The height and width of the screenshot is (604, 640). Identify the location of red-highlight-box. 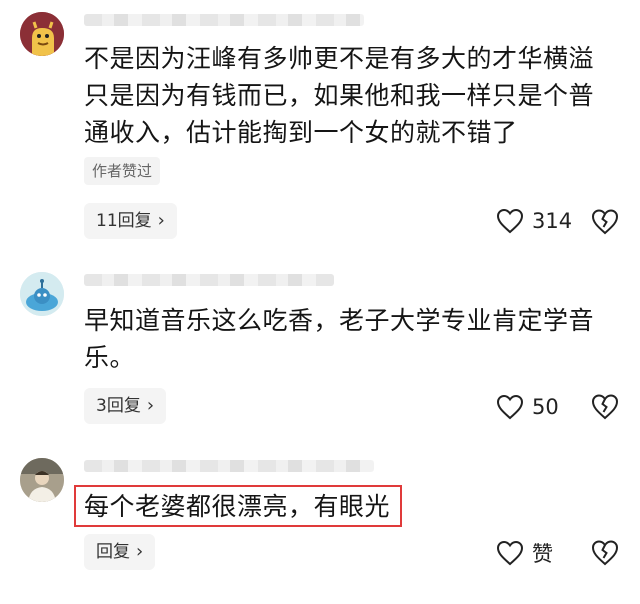
(238, 506).